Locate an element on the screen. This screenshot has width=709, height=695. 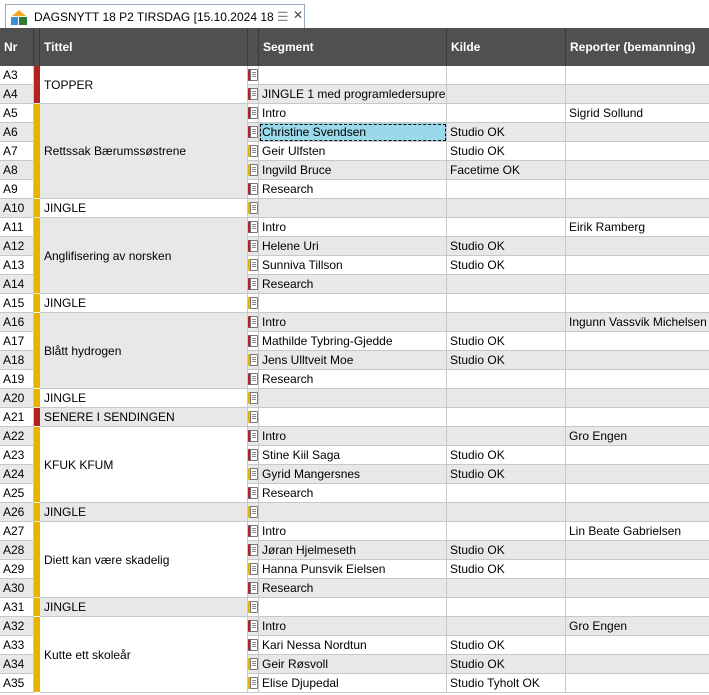
reporter-cell: Lin Beate Gabrielsen is located at coordinates (637, 531).